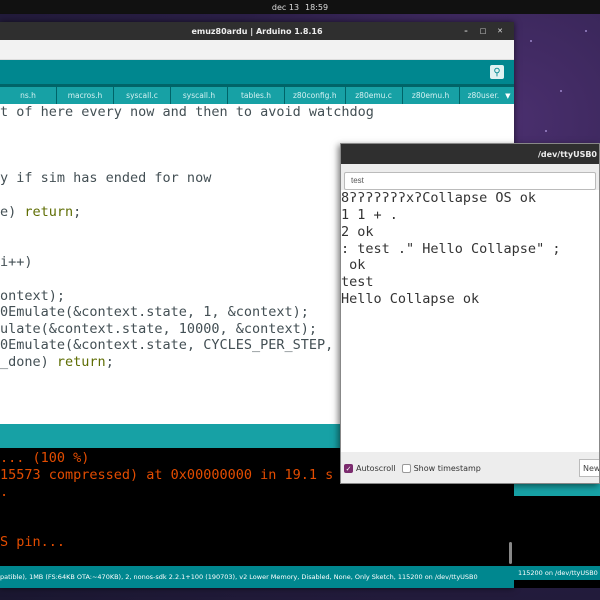 Image resolution: width=600 pixels, height=600 pixels. I want to click on system-top-bar: dec 13 18:59, so click(300, 7).